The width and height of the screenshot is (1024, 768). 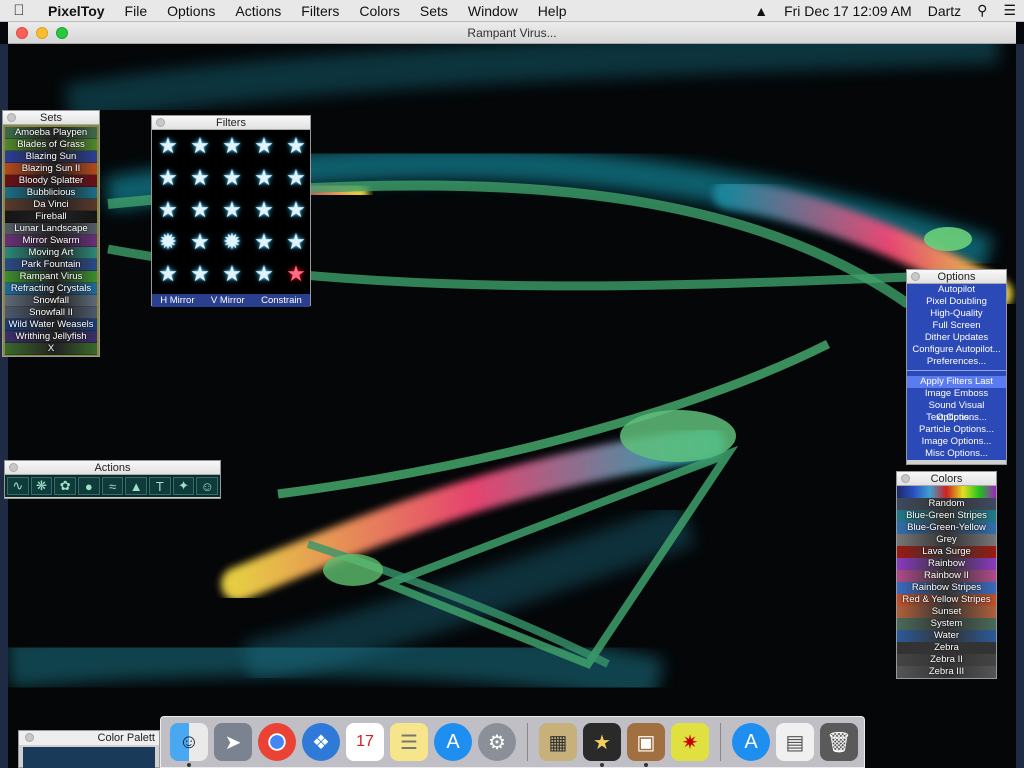 What do you see at coordinates (982, 10) in the screenshot?
I see `spotlight-search-icon: ⚲` at bounding box center [982, 10].